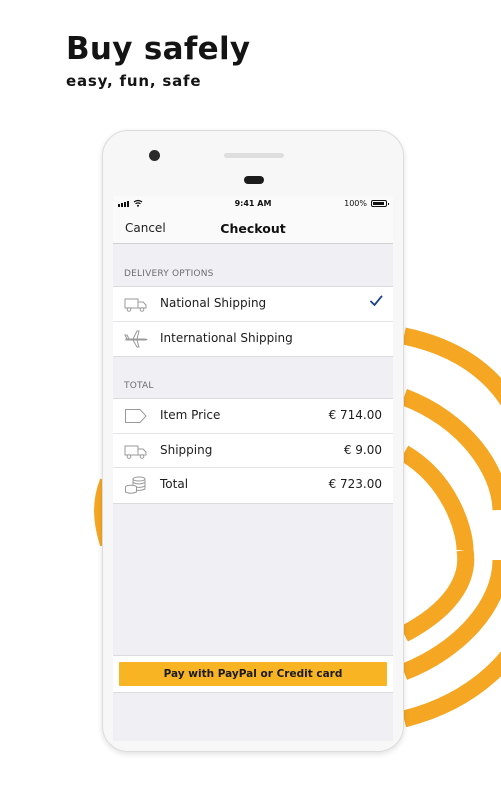 The width and height of the screenshot is (501, 800). I want to click on price-tag-icon, so click(136, 416).